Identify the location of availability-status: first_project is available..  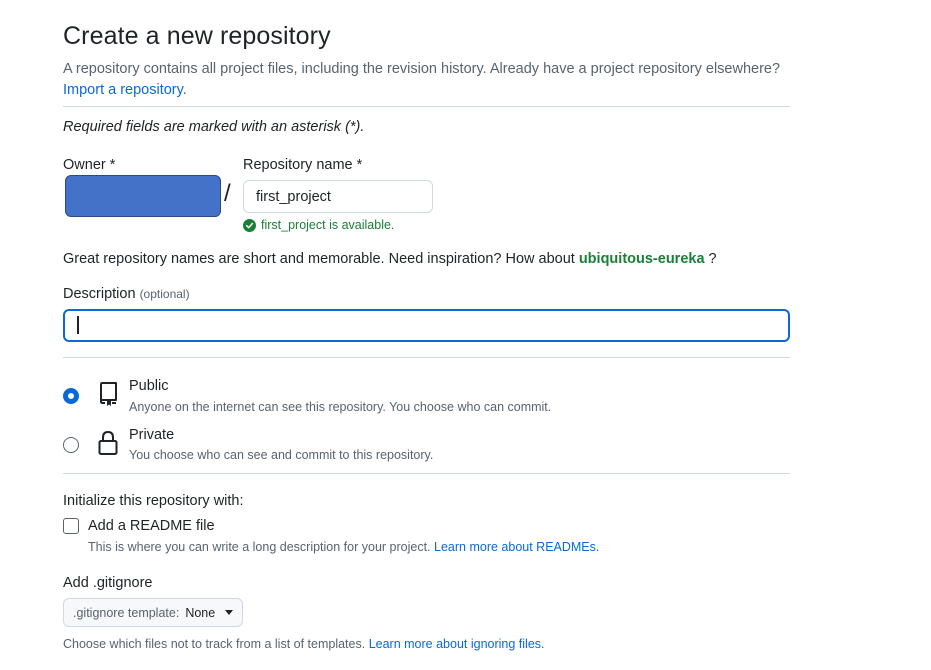
(318, 225).